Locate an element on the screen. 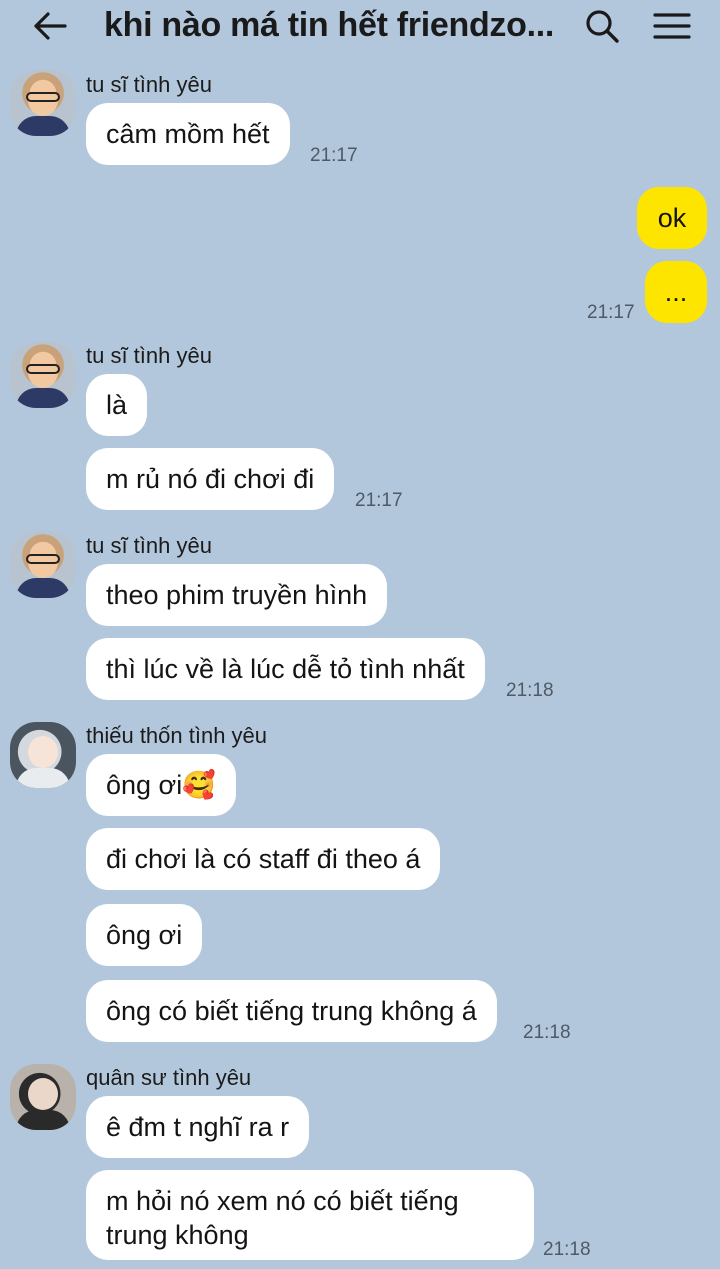 This screenshot has height=1269, width=720. message-bubble: thì lúc về là lúc dễ tỏ tình nhất is located at coordinates (285, 669).